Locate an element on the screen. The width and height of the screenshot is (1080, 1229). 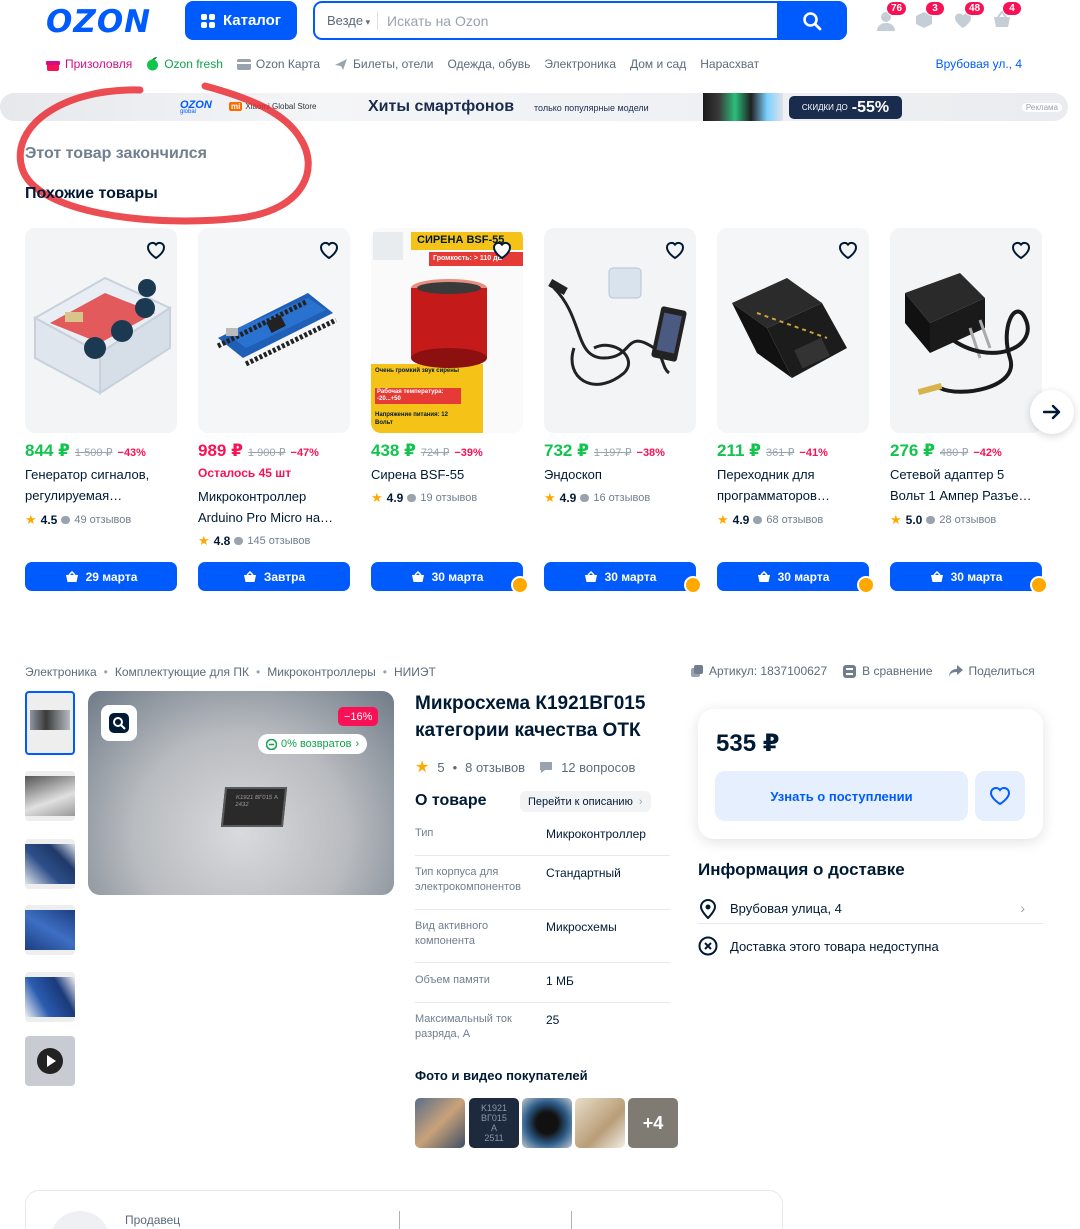
more-photos-button: +4 is located at coordinates (653, 1123).